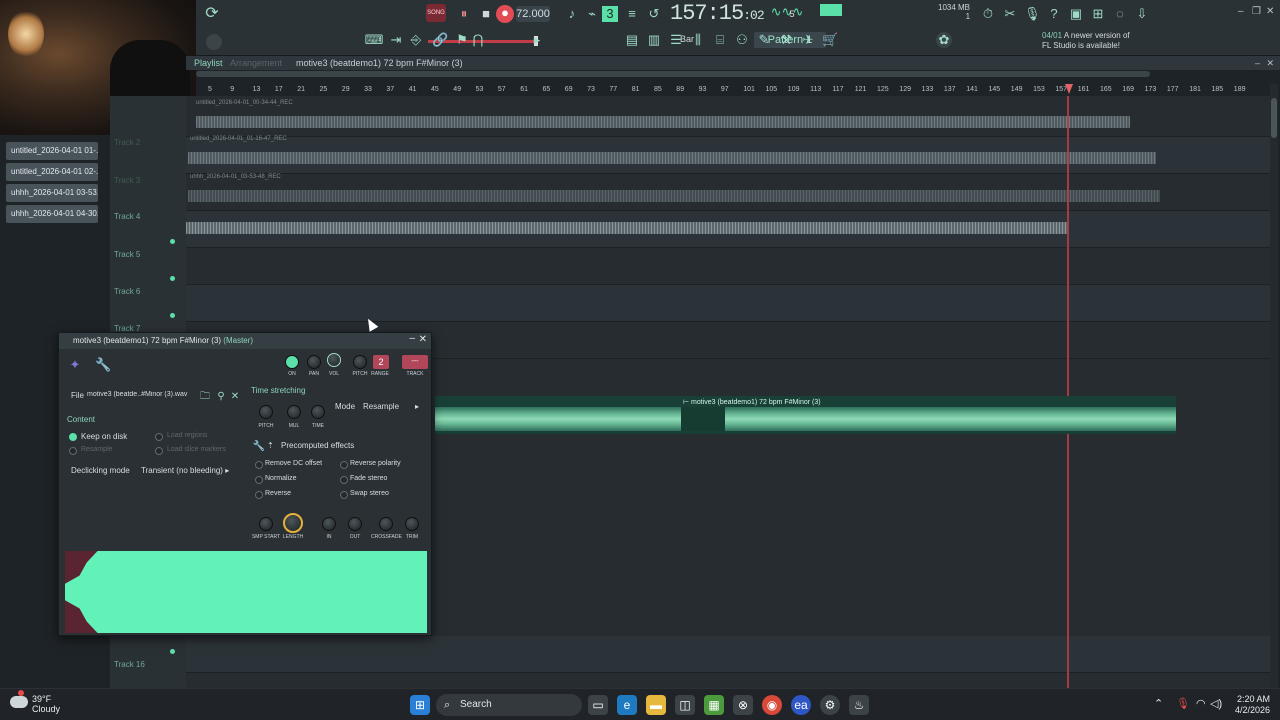 The height and width of the screenshot is (720, 1280). Describe the element at coordinates (537, 40) in the screenshot. I see `pattern-arrow-icon: ▸` at that location.